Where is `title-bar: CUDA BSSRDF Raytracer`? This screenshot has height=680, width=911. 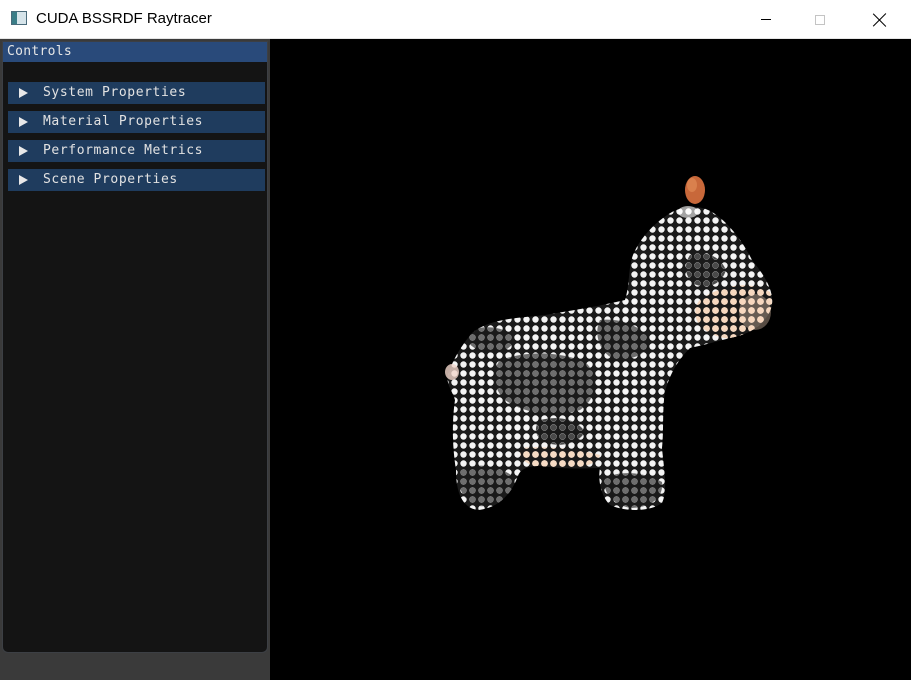
title-bar: CUDA BSSRDF Raytracer is located at coordinates (455, 19).